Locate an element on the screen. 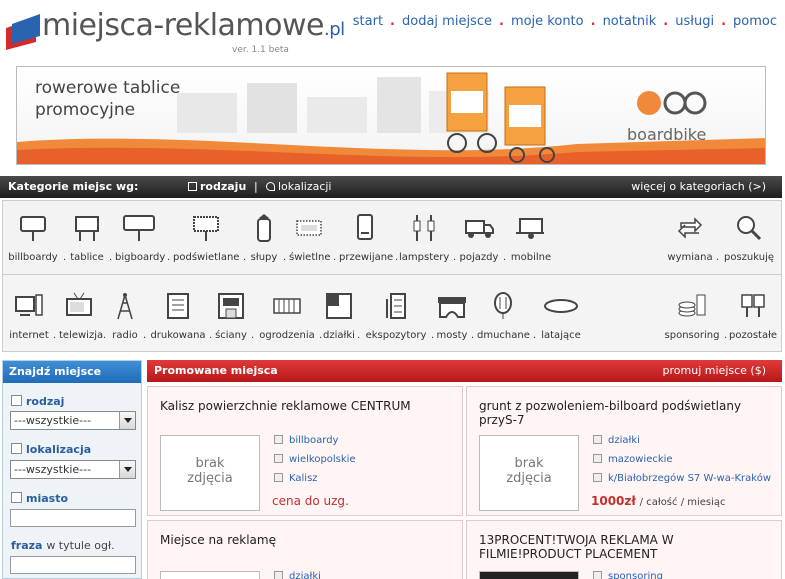 This screenshot has height=579, width=785. category-telewizja: telewizja is located at coordinates (81, 315).